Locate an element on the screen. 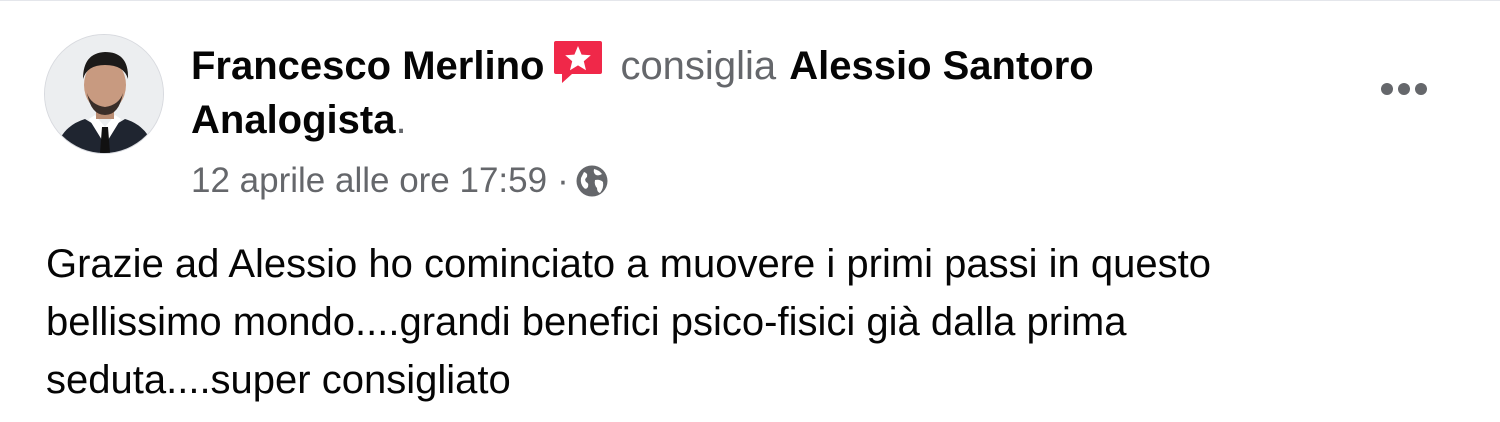 The width and height of the screenshot is (1500, 422). more-options-button is located at coordinates (1404, 89).